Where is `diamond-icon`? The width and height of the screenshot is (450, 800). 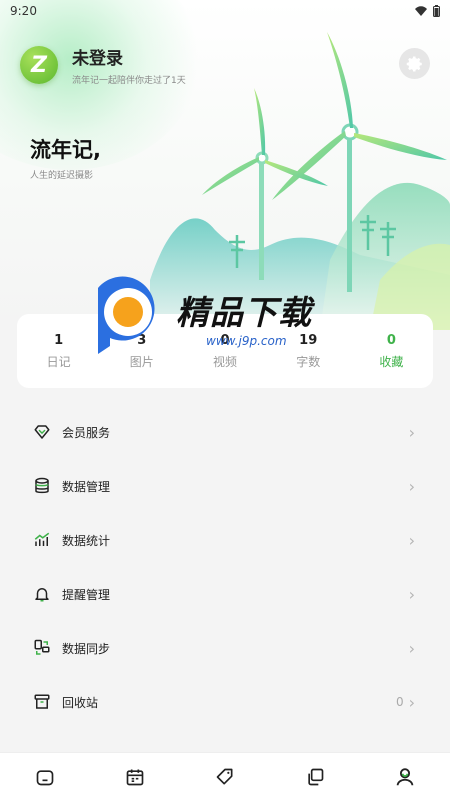
diamond-icon is located at coordinates (42, 432).